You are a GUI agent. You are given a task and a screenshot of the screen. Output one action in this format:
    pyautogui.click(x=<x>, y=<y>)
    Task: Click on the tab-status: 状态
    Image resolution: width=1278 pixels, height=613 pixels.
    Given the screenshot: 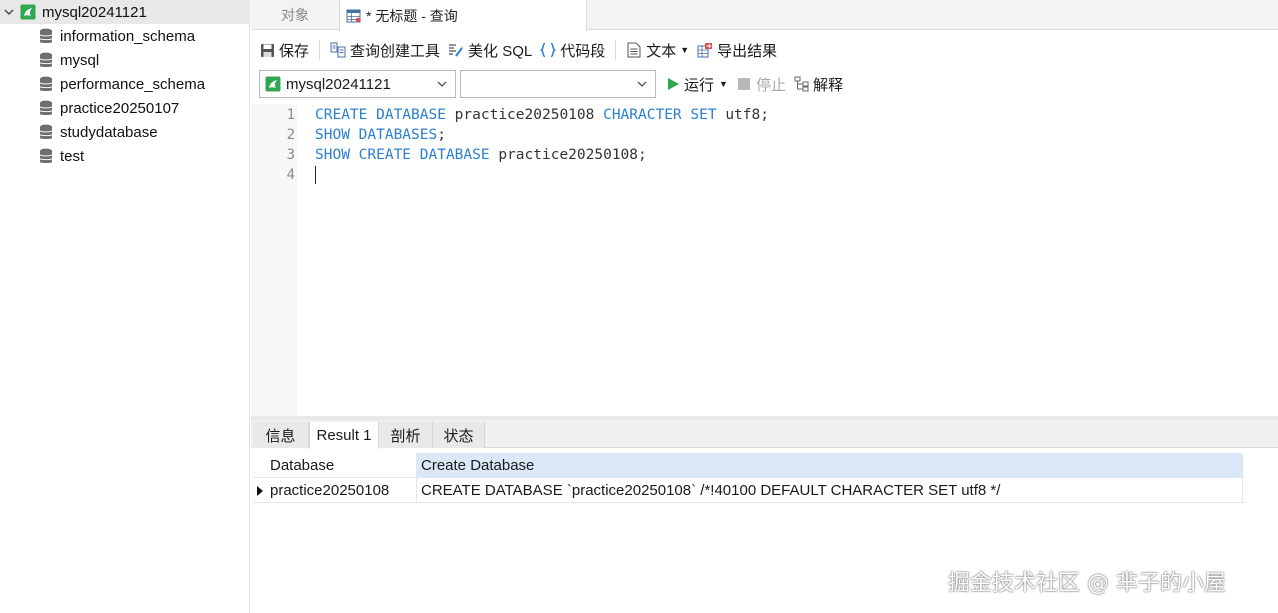 What is the action you would take?
    pyautogui.click(x=459, y=435)
    